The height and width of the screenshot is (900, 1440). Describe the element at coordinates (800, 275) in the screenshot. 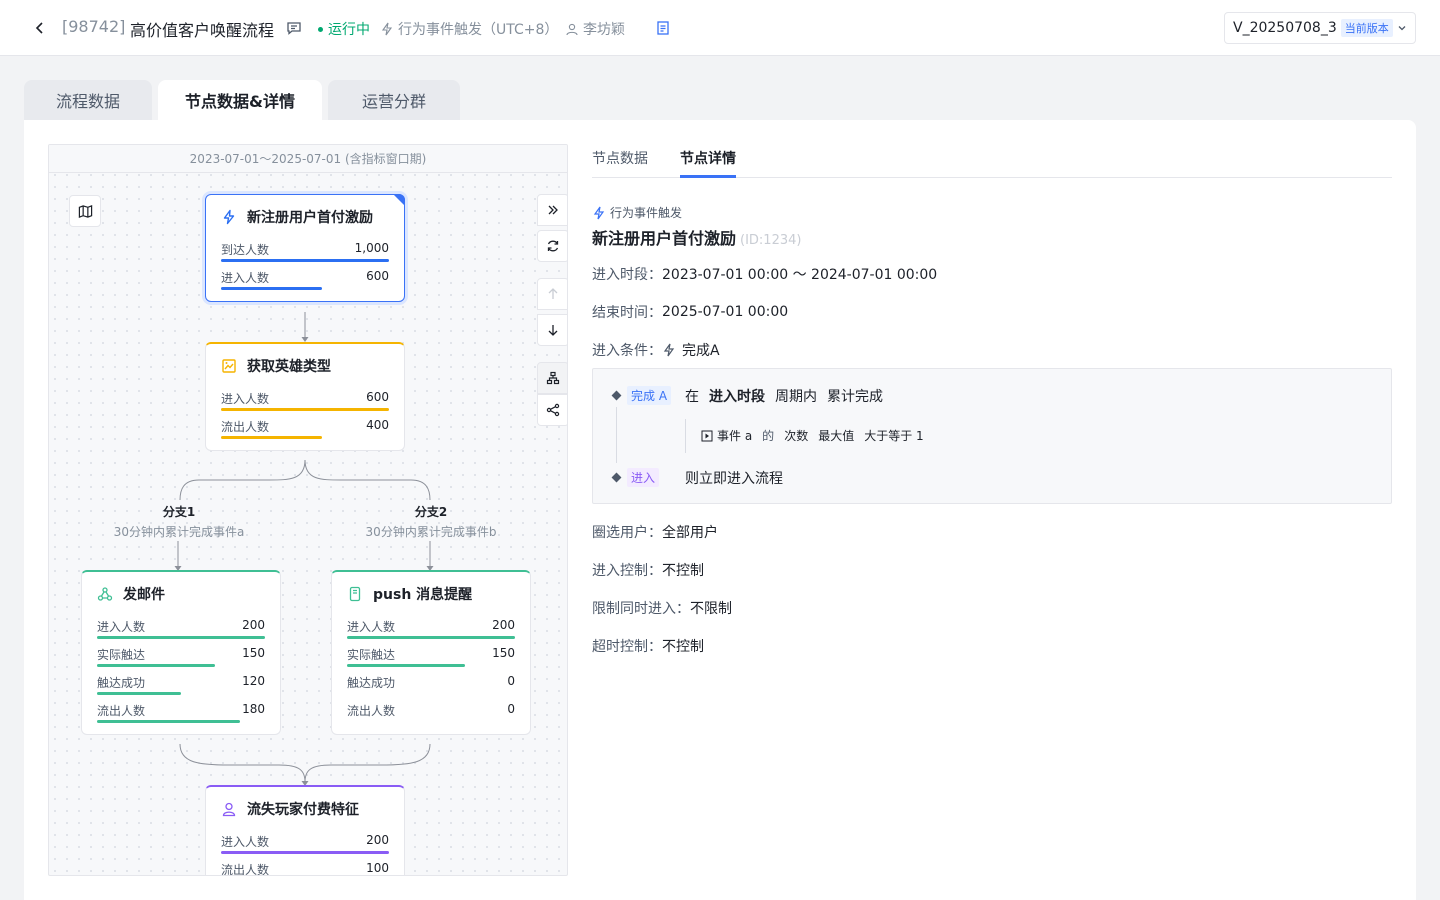

I see `entry-period-value: 2023-07-01 00:00 ～ 2024-07-01 00:00` at that location.